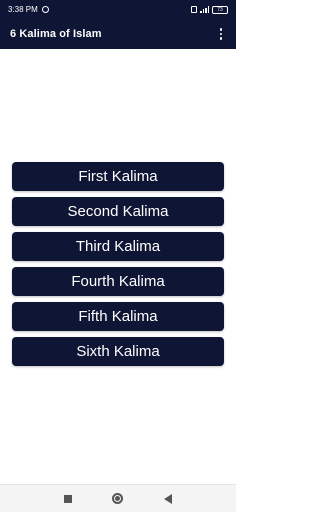  Describe the element at coordinates (204, 9) in the screenshot. I see `signal-icon` at that location.